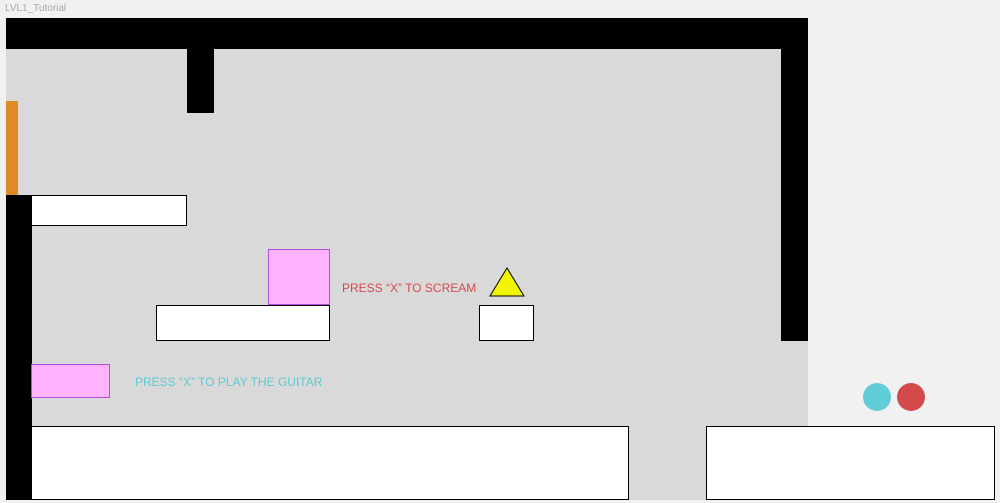 This screenshot has width=1000, height=503. I want to click on upper-left-ledge, so click(109, 210).